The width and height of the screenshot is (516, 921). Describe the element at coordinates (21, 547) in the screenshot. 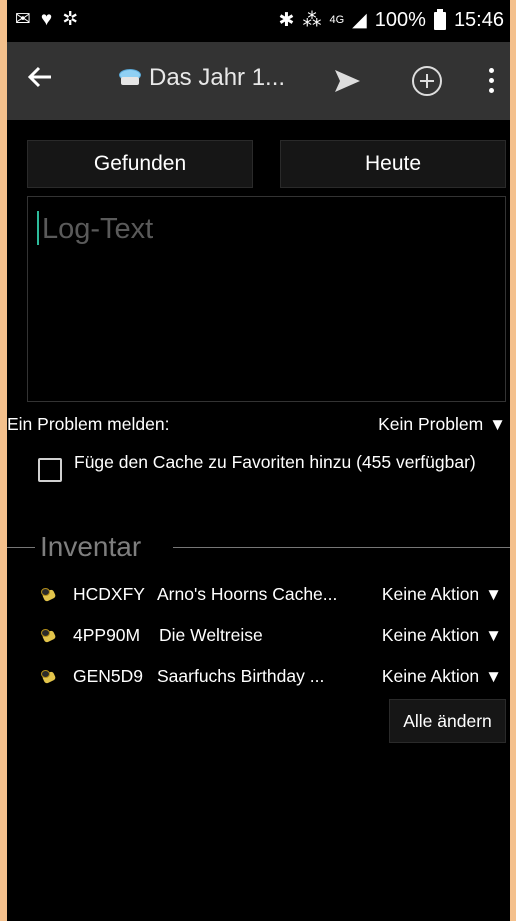

I see `inventory-divider-left` at that location.